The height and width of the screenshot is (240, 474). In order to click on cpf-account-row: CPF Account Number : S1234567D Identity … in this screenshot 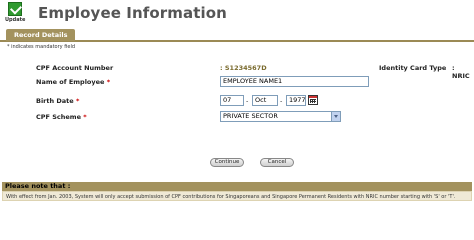, I will do `click(237, 71)`.